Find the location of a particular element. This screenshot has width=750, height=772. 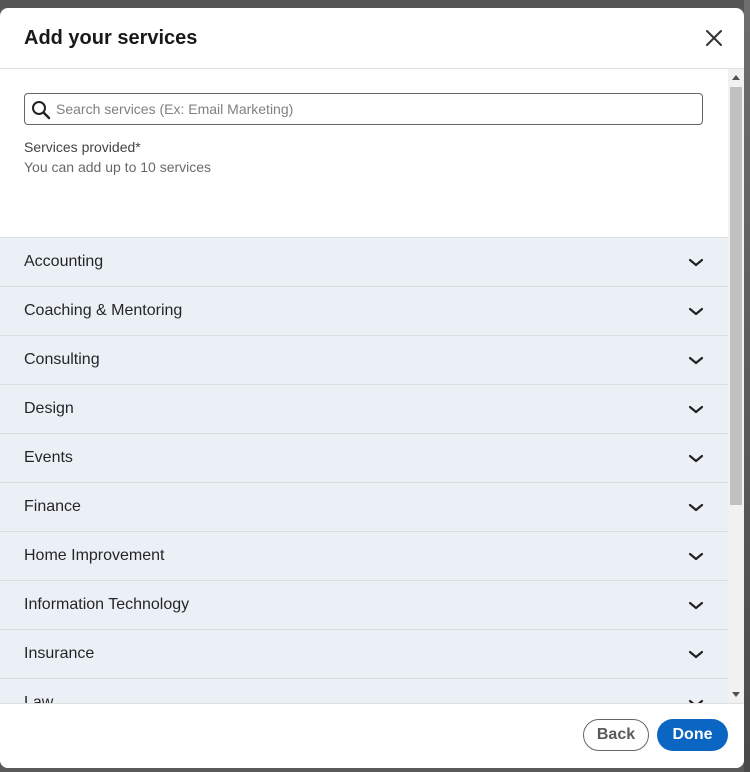

category-item: Insurance is located at coordinates (364, 654).